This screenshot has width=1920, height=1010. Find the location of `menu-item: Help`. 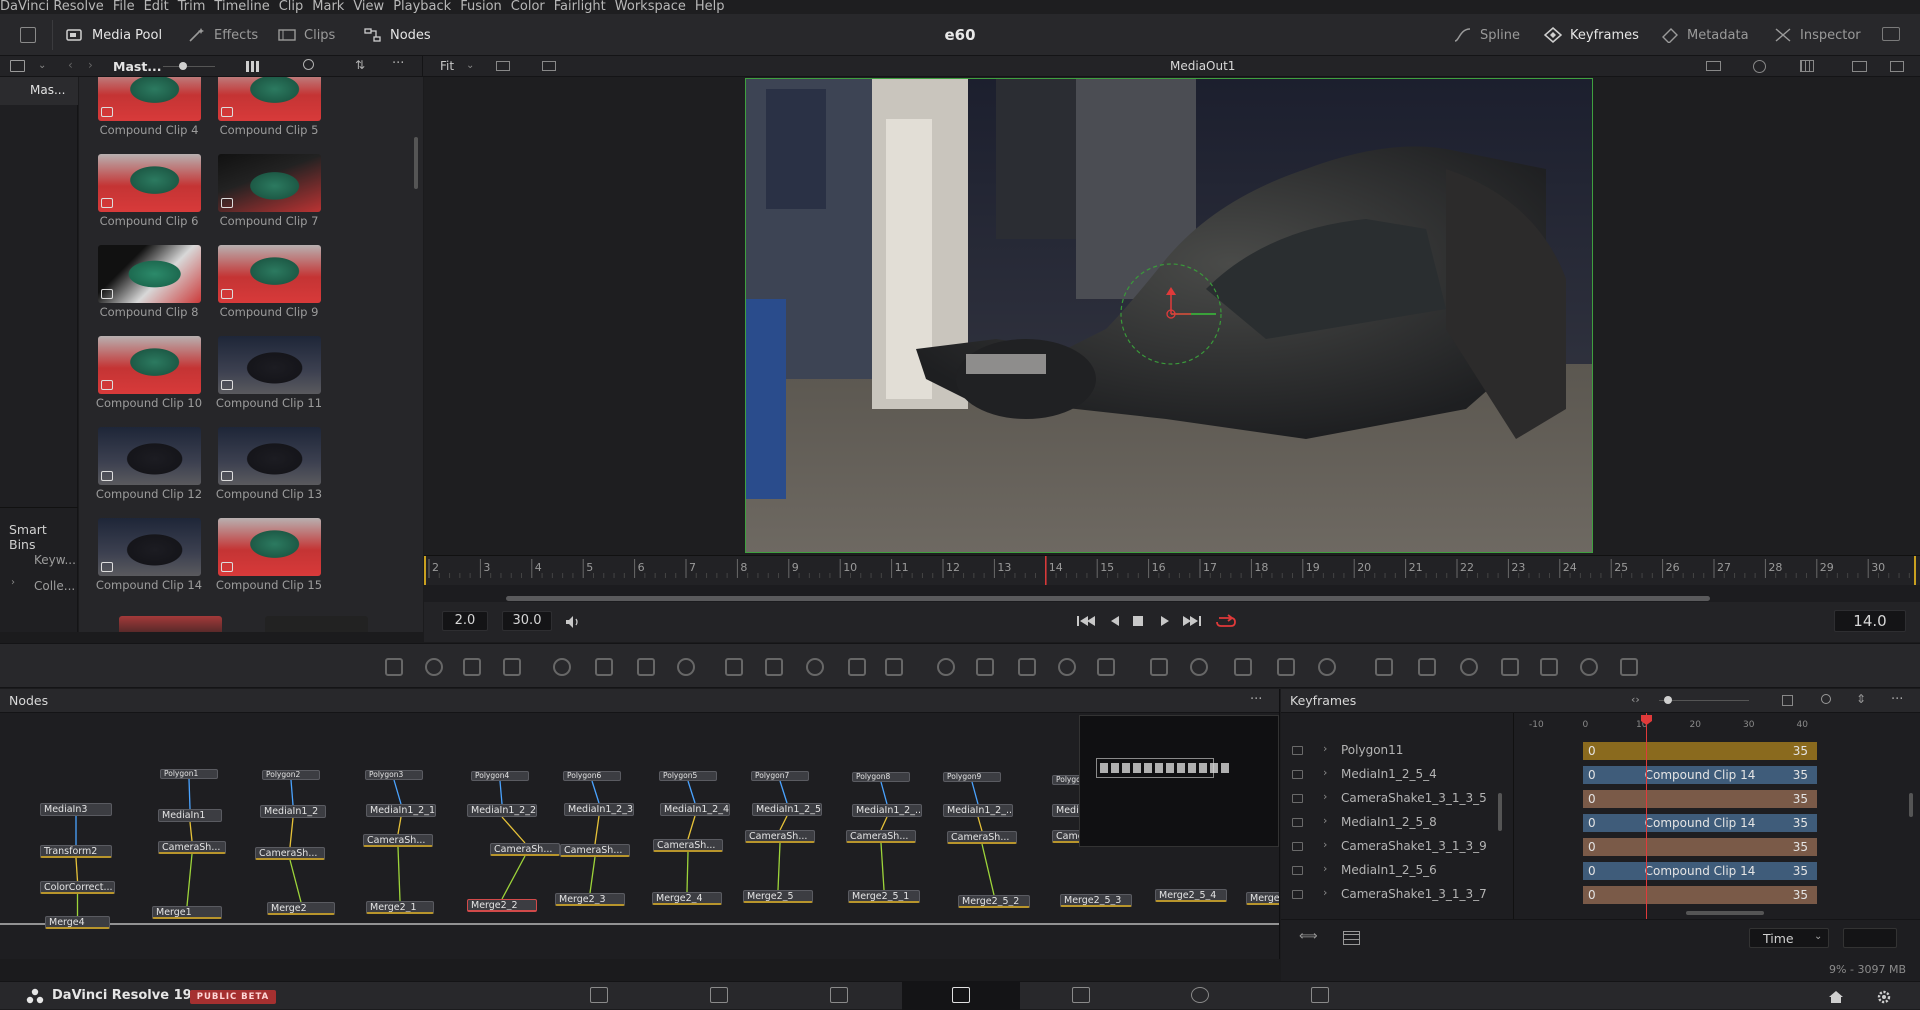

menu-item: Help is located at coordinates (714, 7).